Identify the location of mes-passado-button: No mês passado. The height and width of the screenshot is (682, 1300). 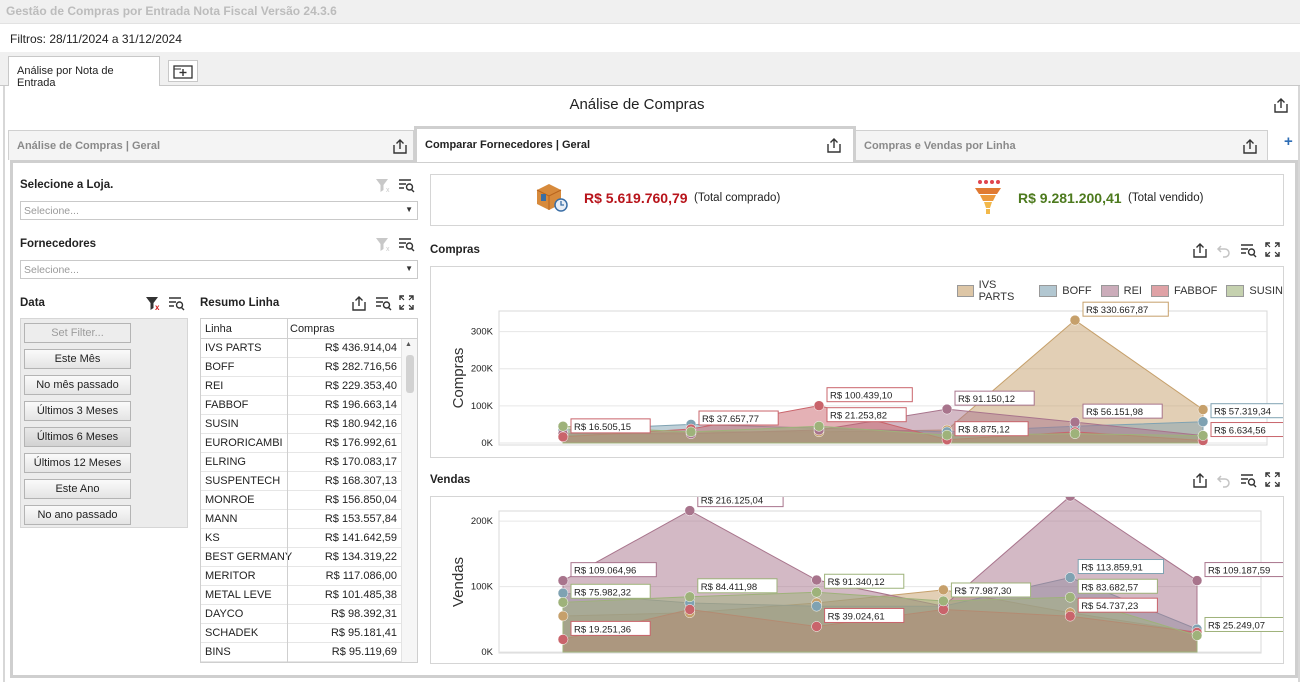
(77, 385).